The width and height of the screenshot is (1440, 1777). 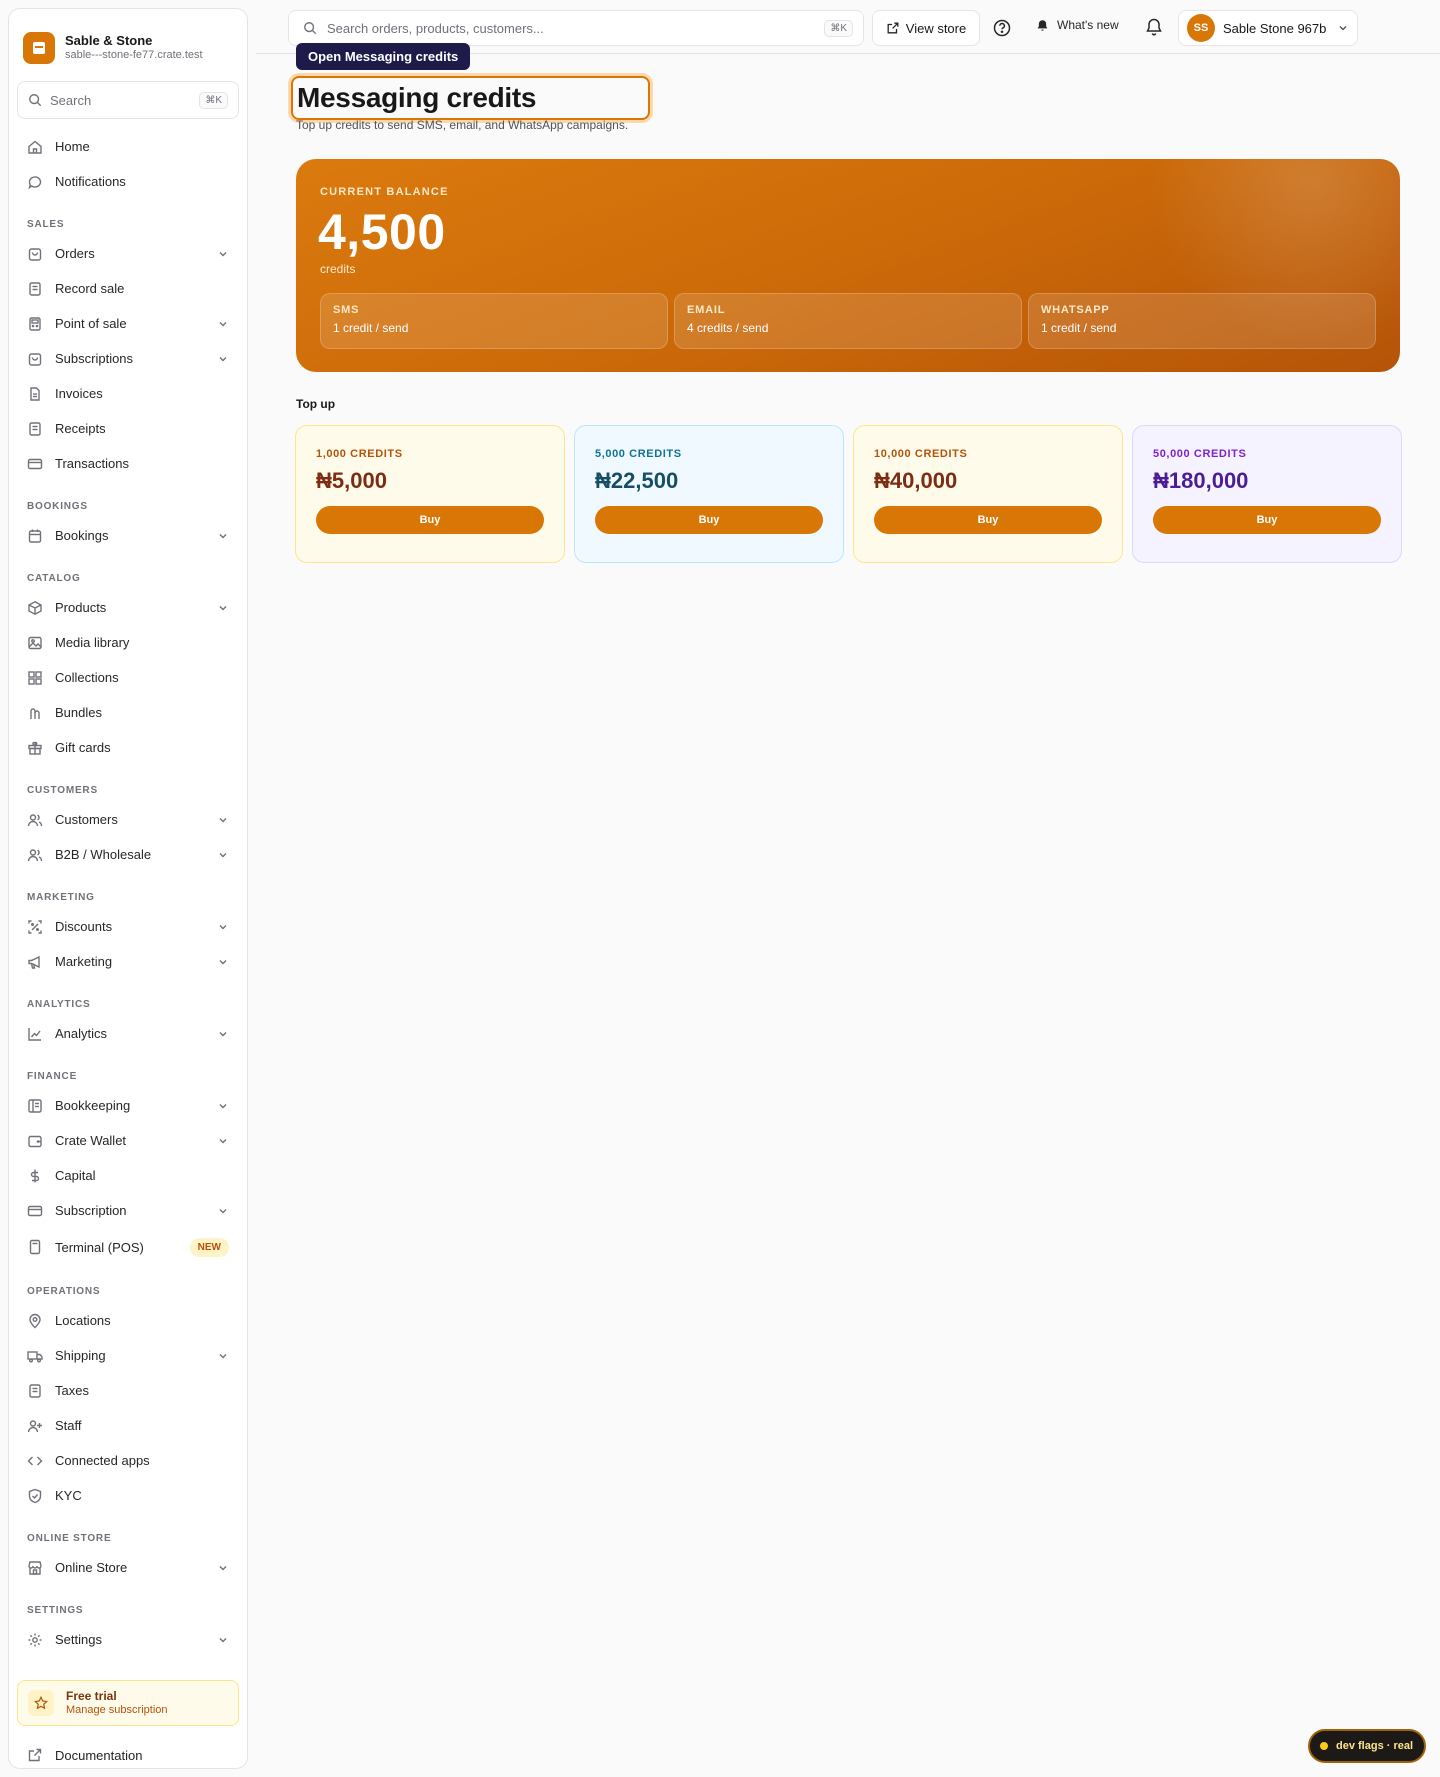 What do you see at coordinates (382, 232) in the screenshot?
I see `balance-value: 4,500` at bounding box center [382, 232].